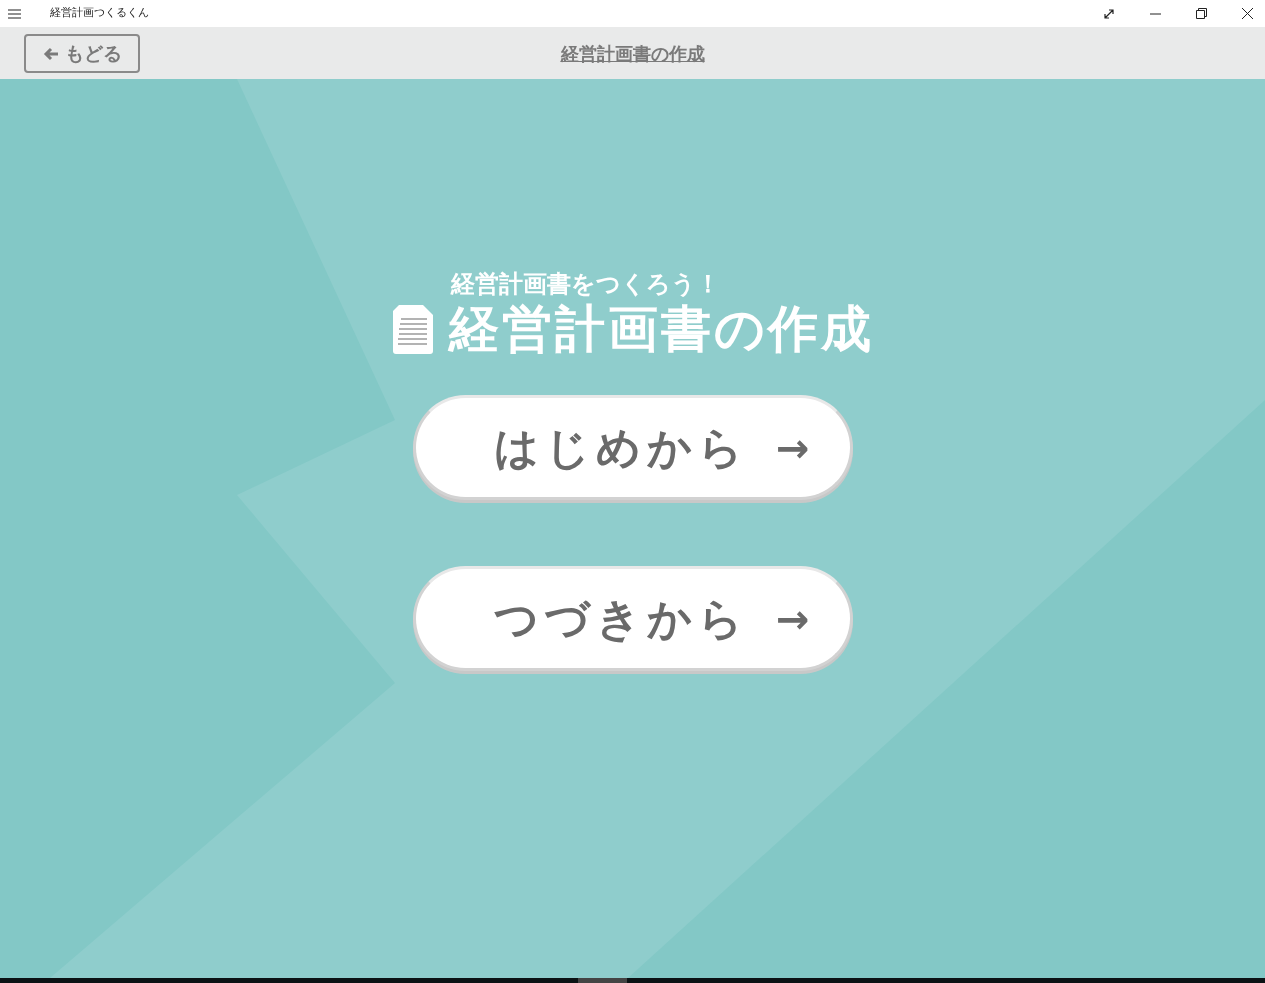 The height and width of the screenshot is (983, 1265). I want to click on expand-icon, so click(1109, 13).